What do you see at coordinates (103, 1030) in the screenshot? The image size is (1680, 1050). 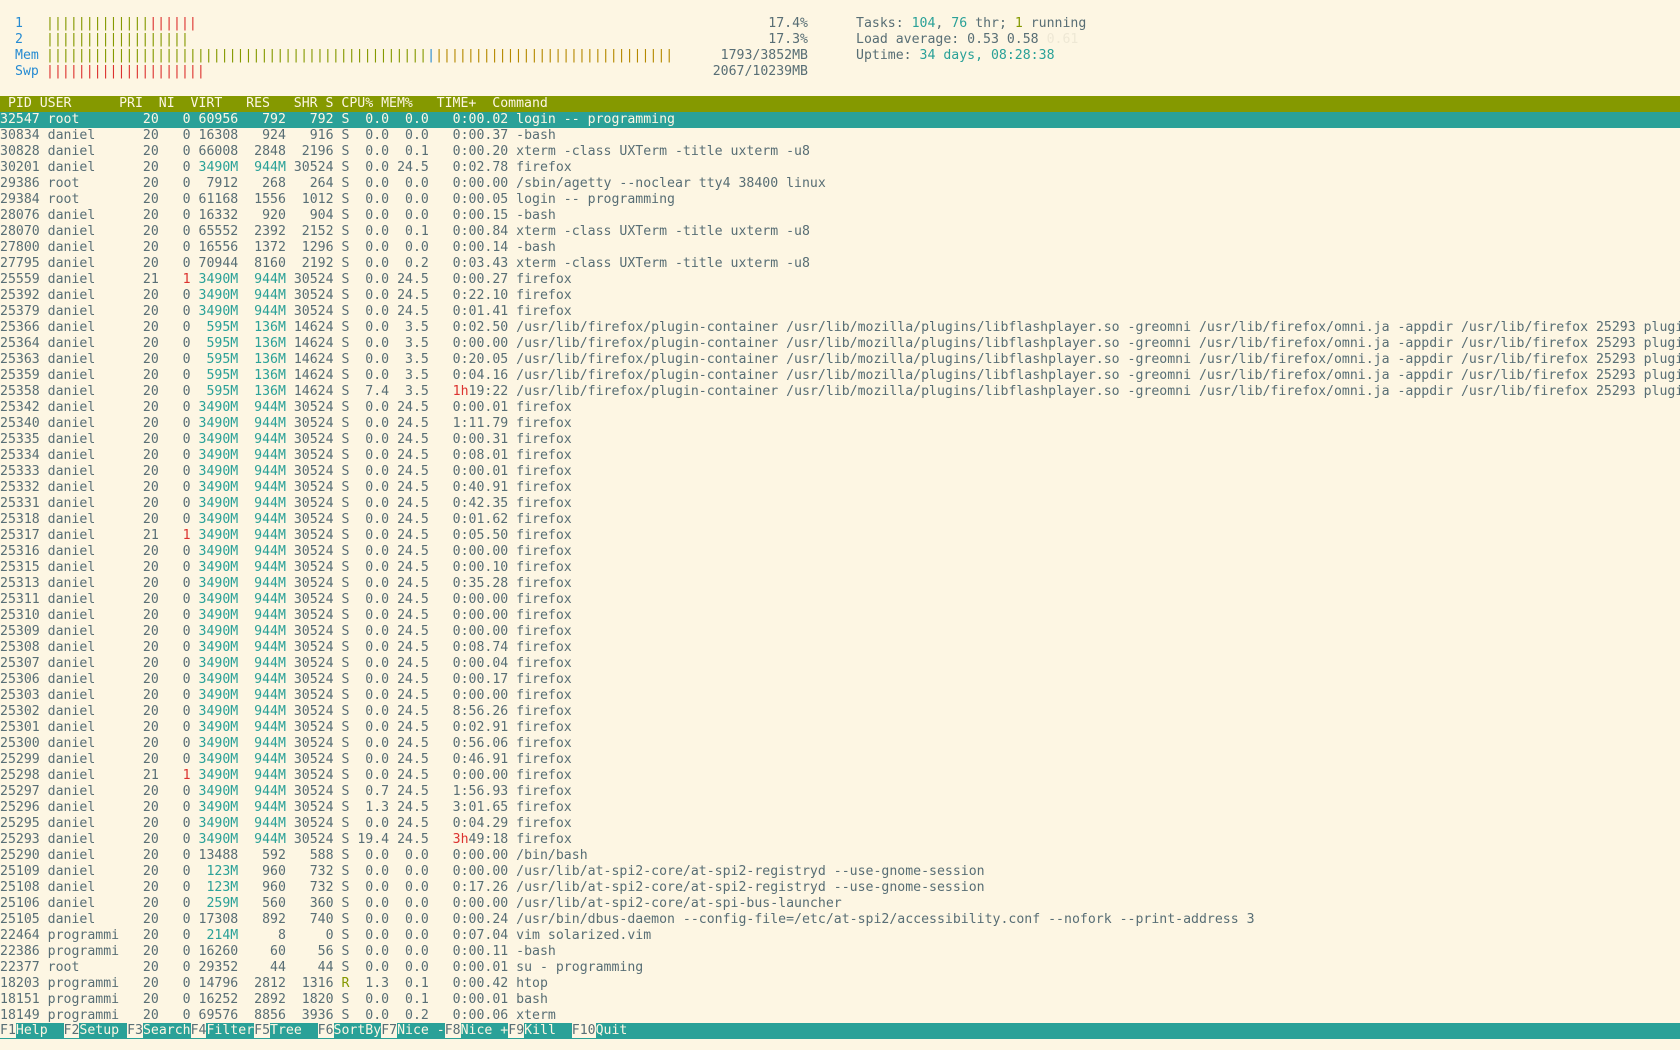 I see `fkey-label: Setup` at bounding box center [103, 1030].